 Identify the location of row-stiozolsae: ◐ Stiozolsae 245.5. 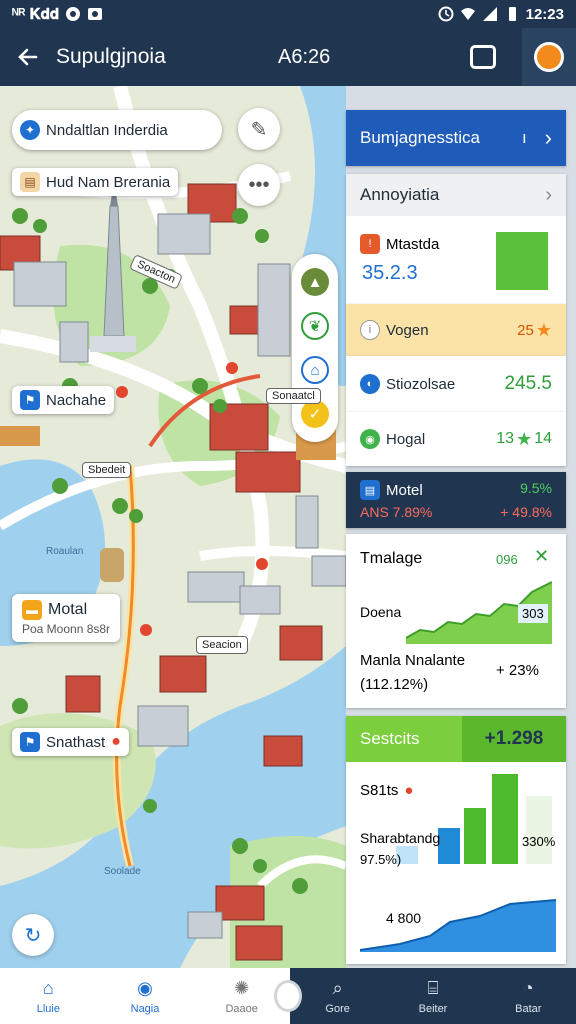
(456, 384).